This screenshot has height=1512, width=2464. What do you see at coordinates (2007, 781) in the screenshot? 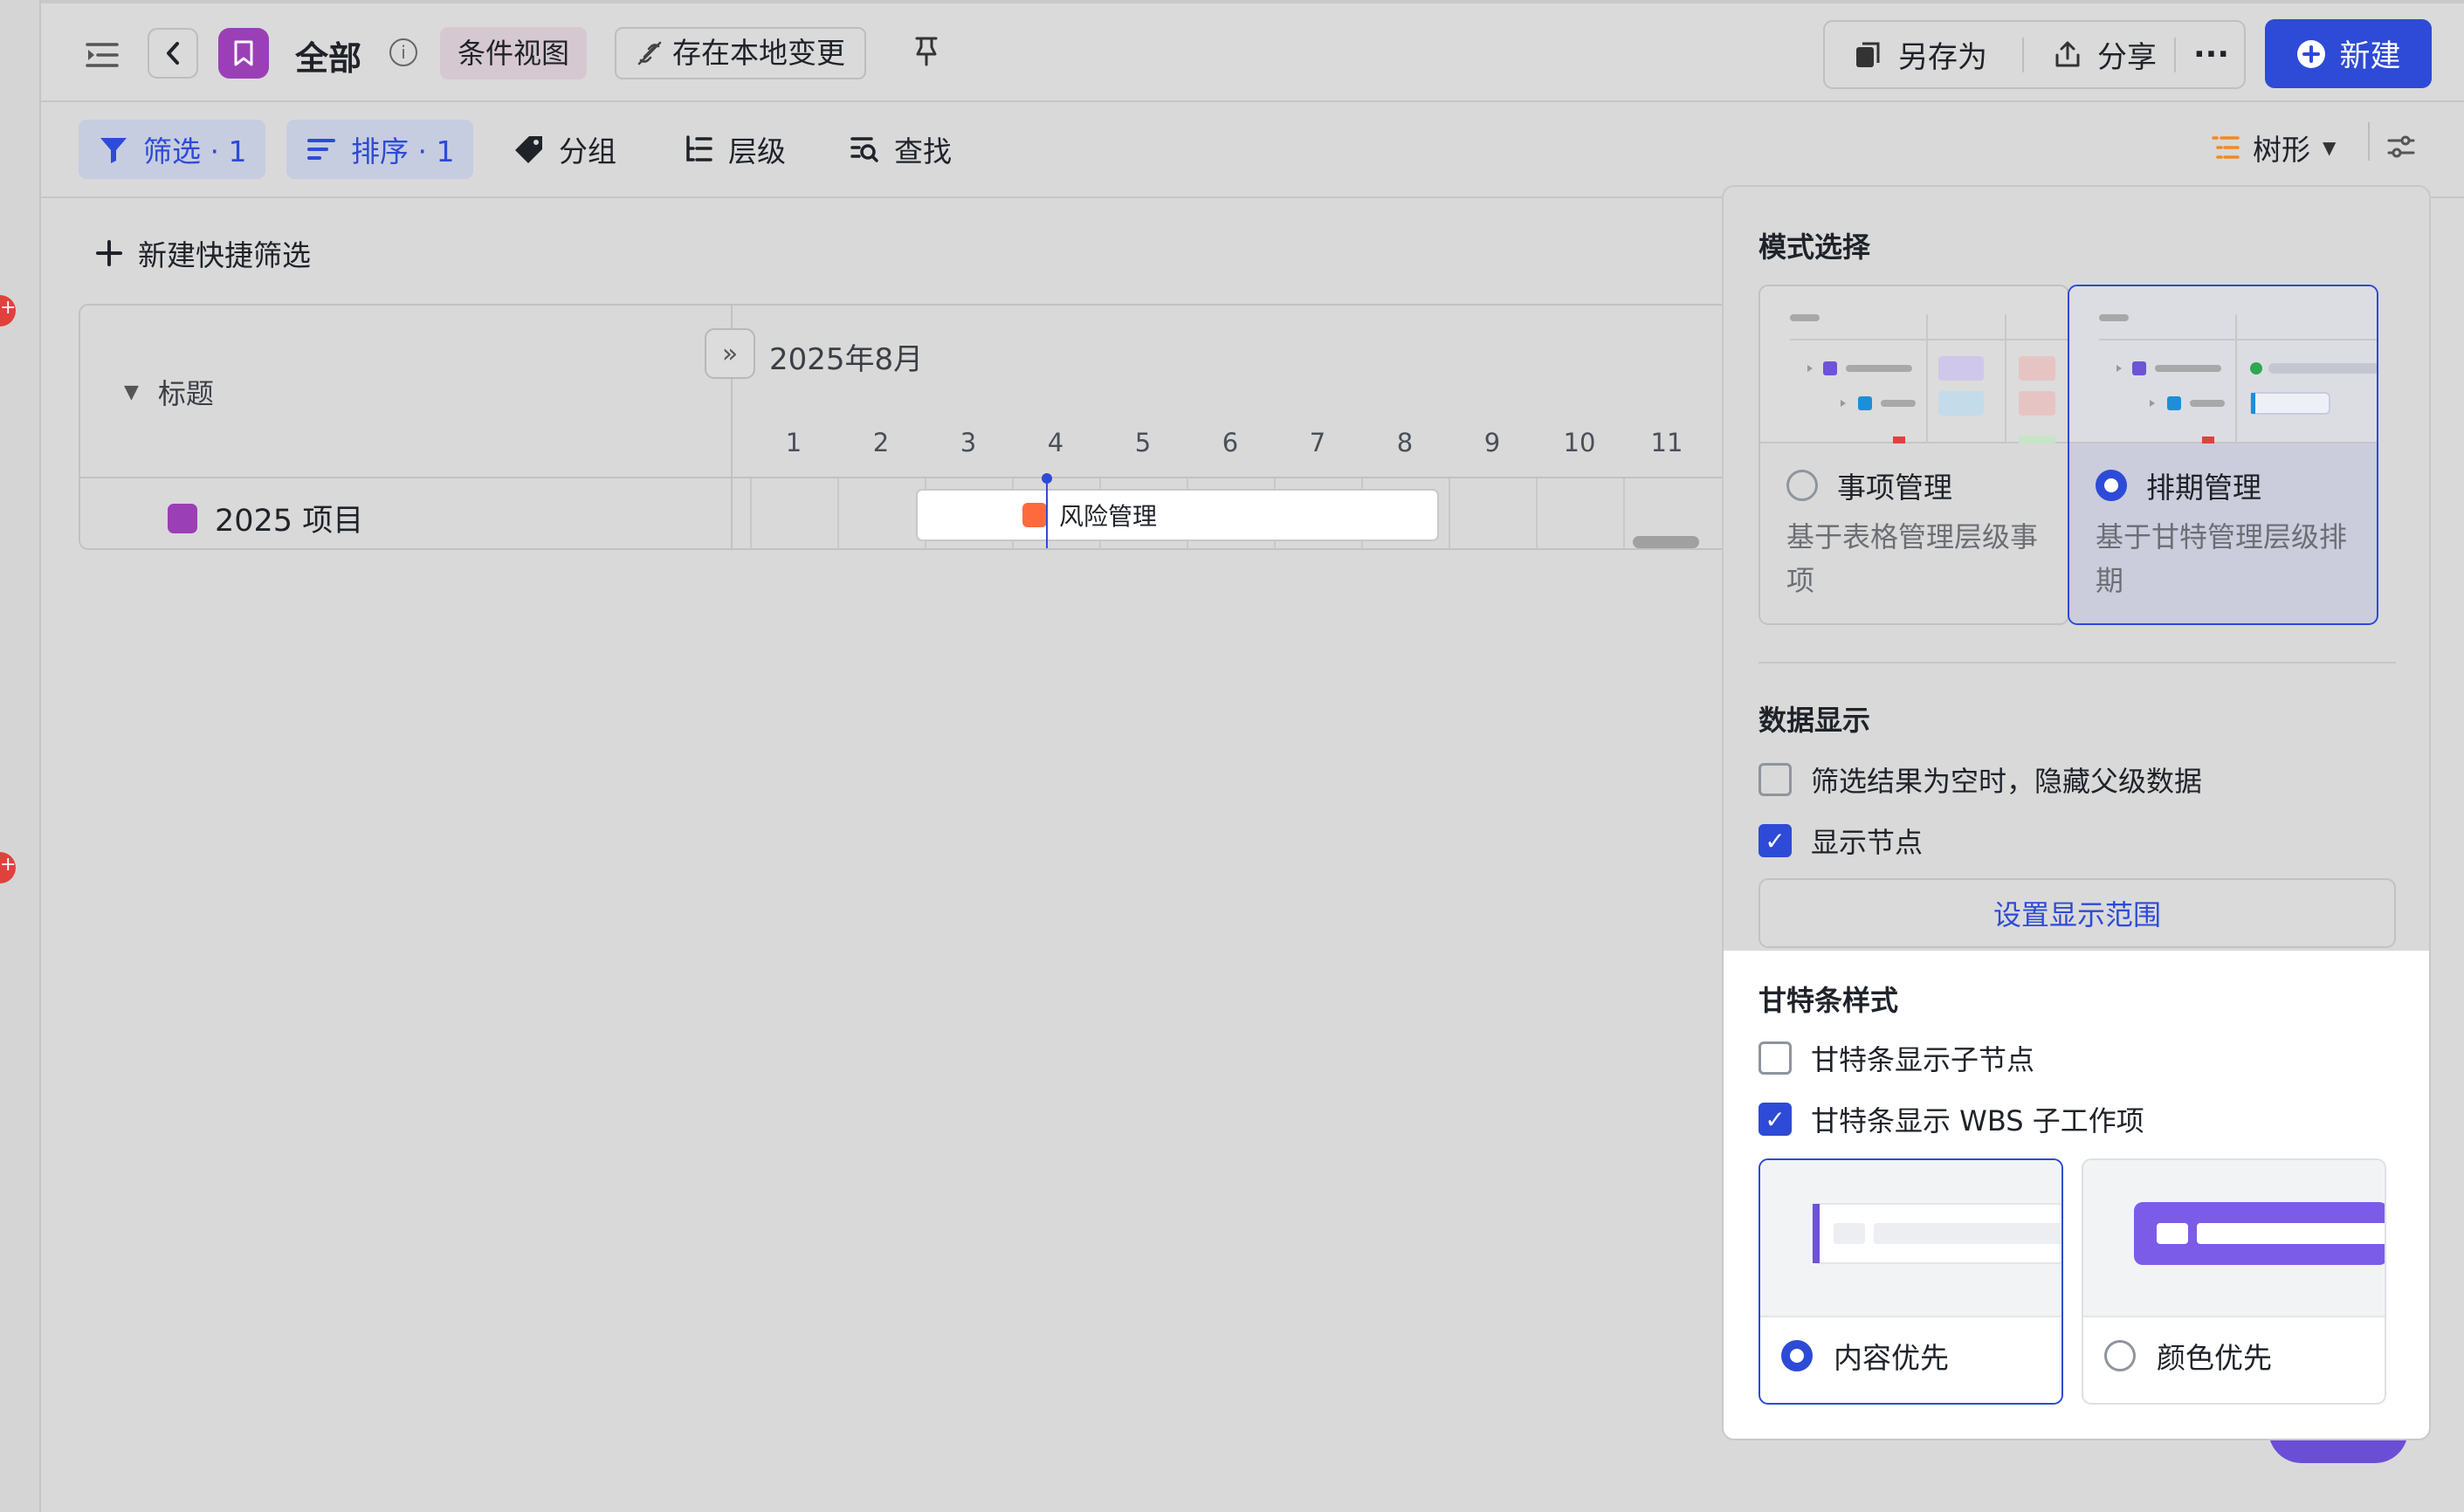
I see `hide-parent-label: 筛选结果为空时，隐藏父级数据` at bounding box center [2007, 781].